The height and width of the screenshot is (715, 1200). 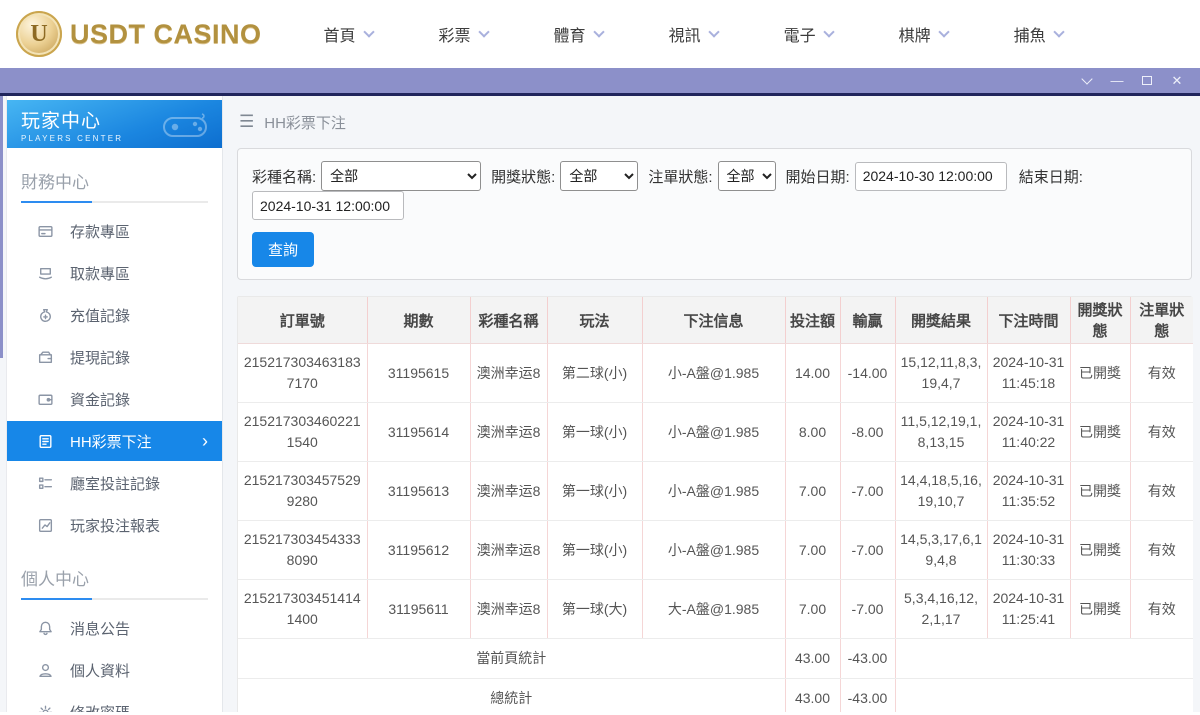 What do you see at coordinates (45, 273) in the screenshot?
I see `withdraw-hand-icon` at bounding box center [45, 273].